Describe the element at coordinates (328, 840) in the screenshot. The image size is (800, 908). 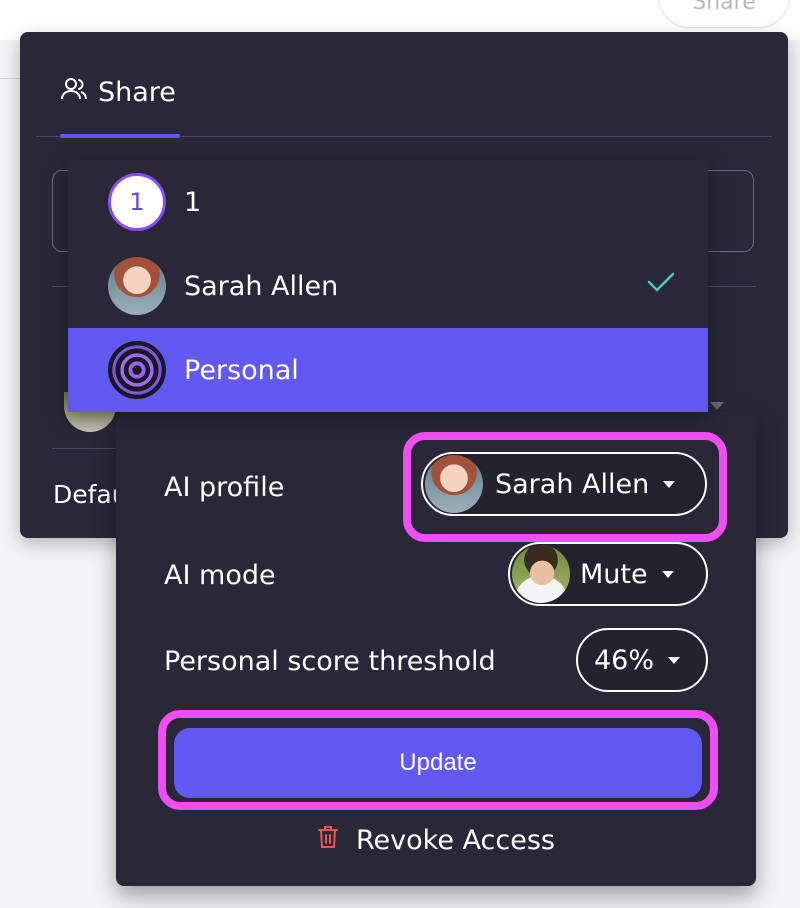
I see `trash-icon` at that location.